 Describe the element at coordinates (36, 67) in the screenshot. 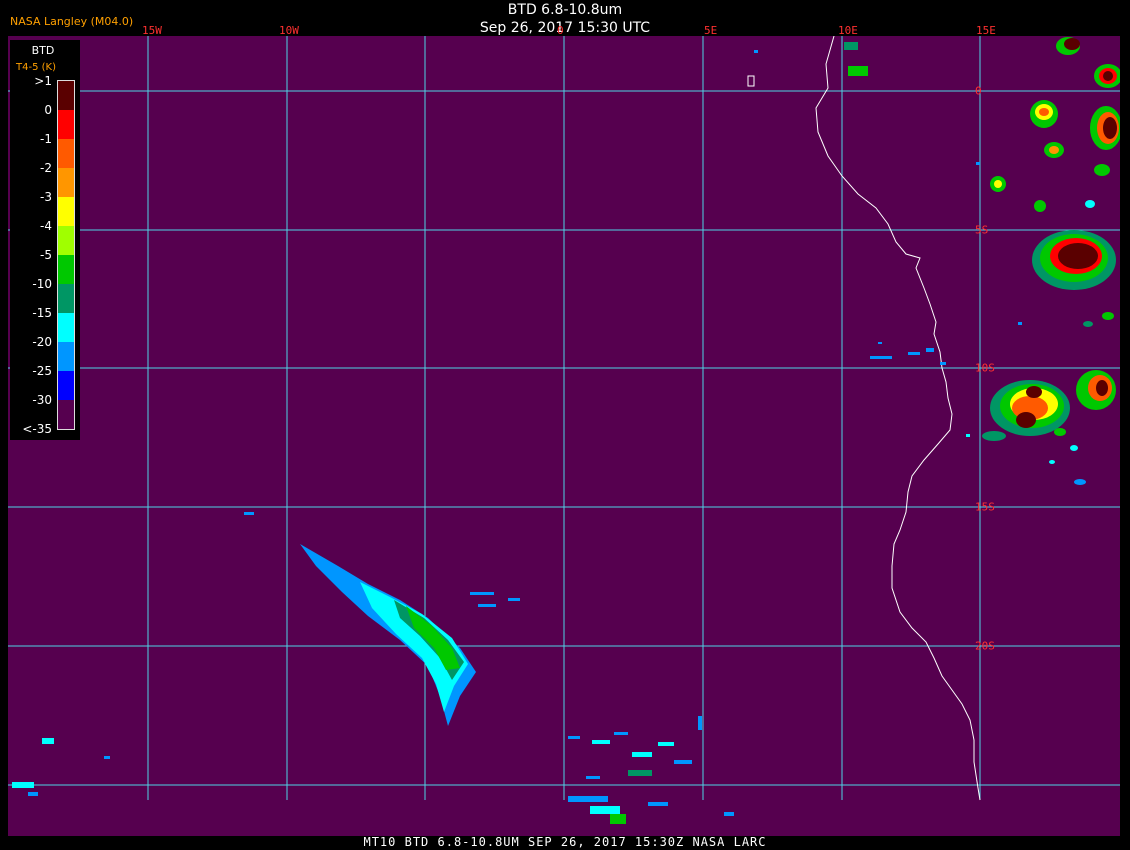

I see `legend-units: T4-5 (K)` at that location.